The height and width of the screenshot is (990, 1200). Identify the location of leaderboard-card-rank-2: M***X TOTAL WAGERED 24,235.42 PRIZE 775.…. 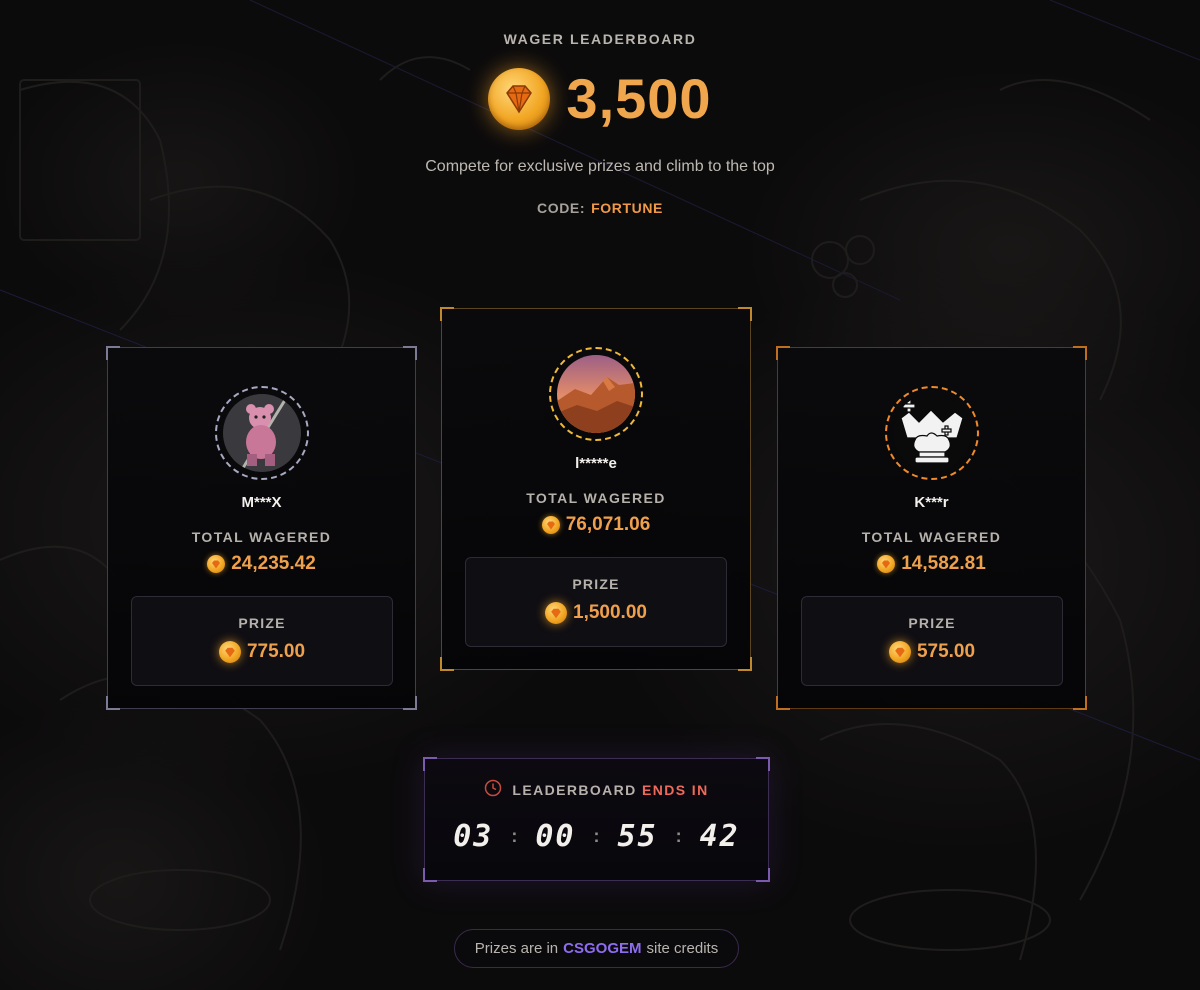
(261, 528).